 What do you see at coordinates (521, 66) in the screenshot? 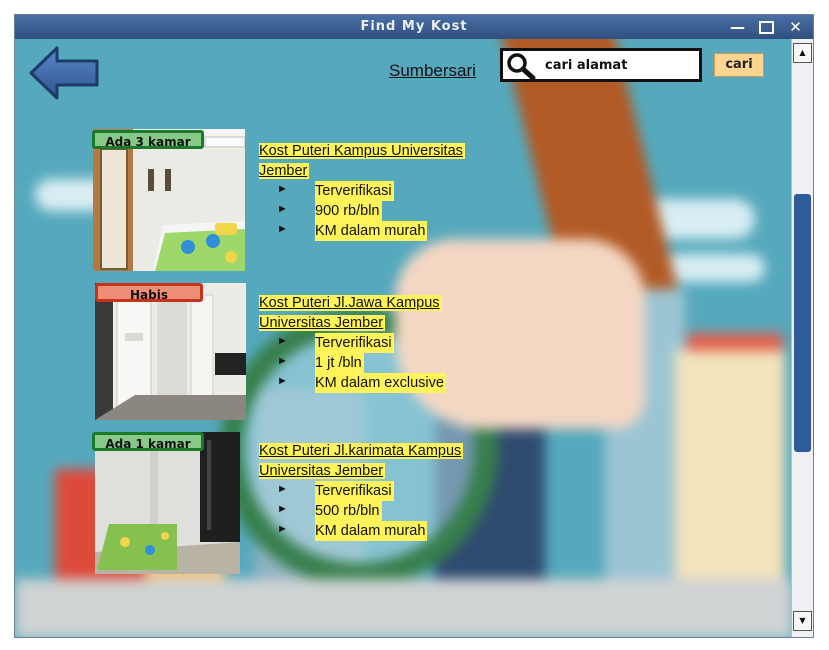
I see `search-icon` at bounding box center [521, 66].